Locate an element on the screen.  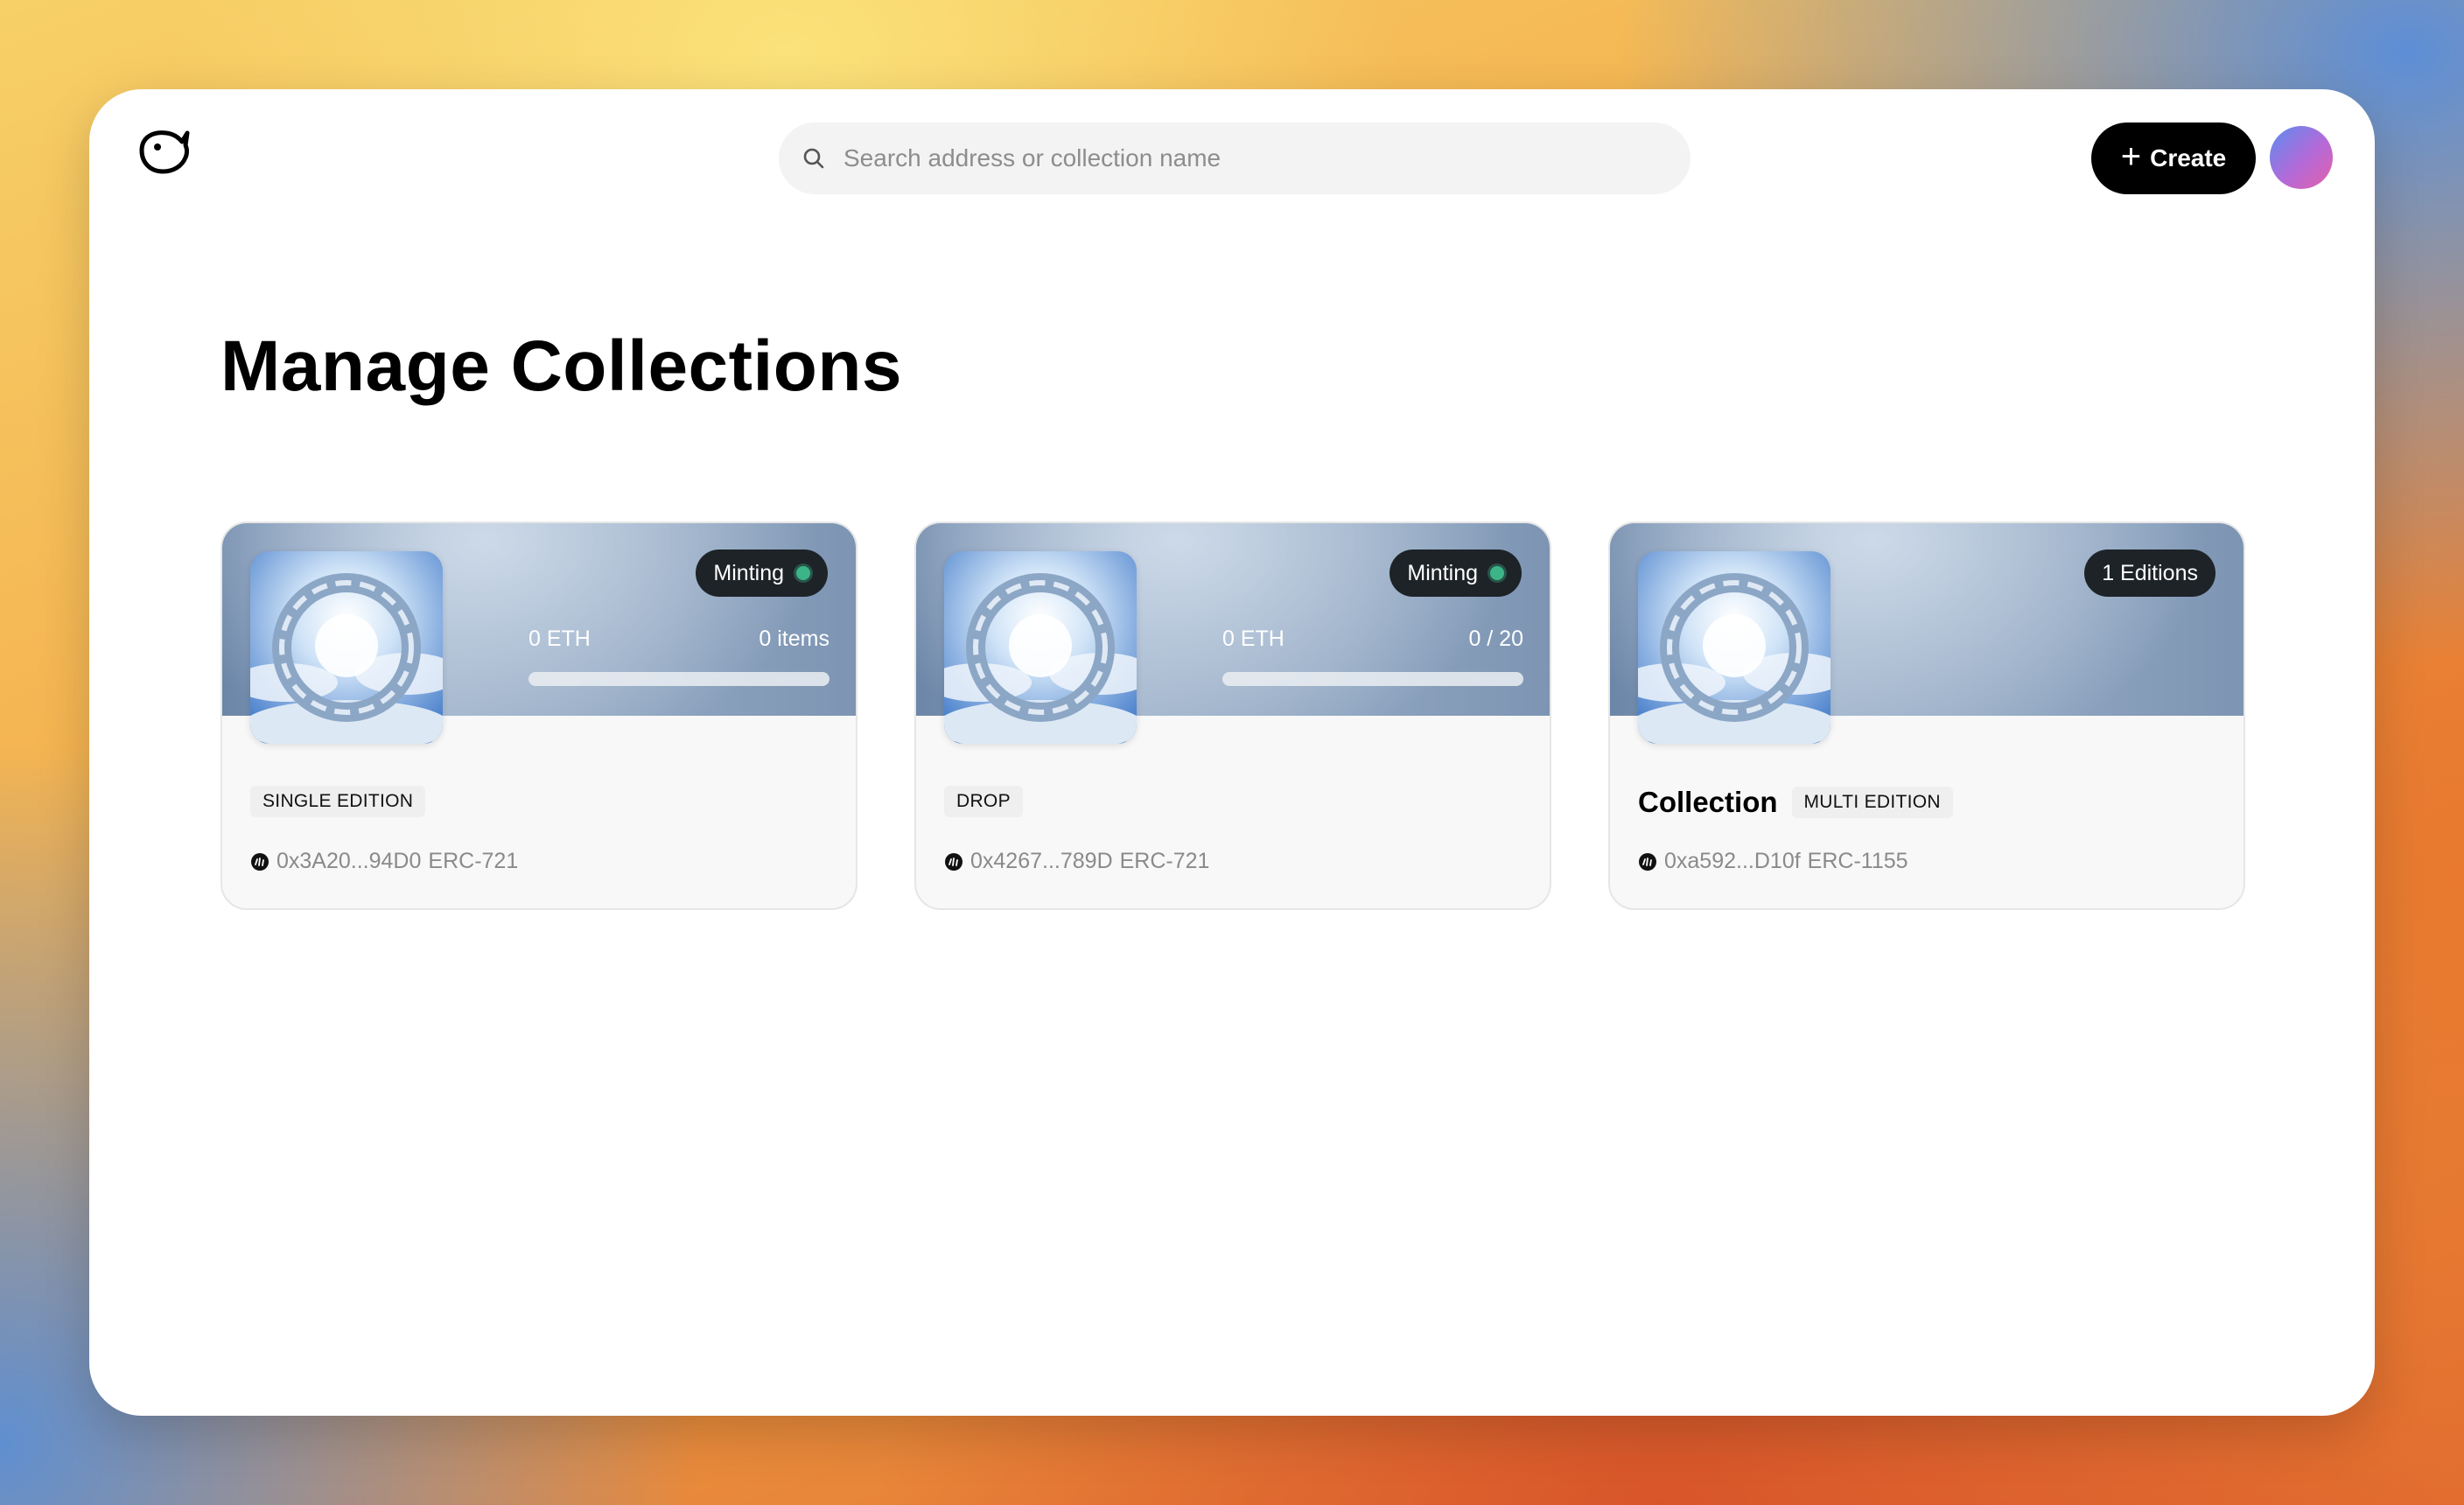
create-button-label: Create is located at coordinates (2188, 158).